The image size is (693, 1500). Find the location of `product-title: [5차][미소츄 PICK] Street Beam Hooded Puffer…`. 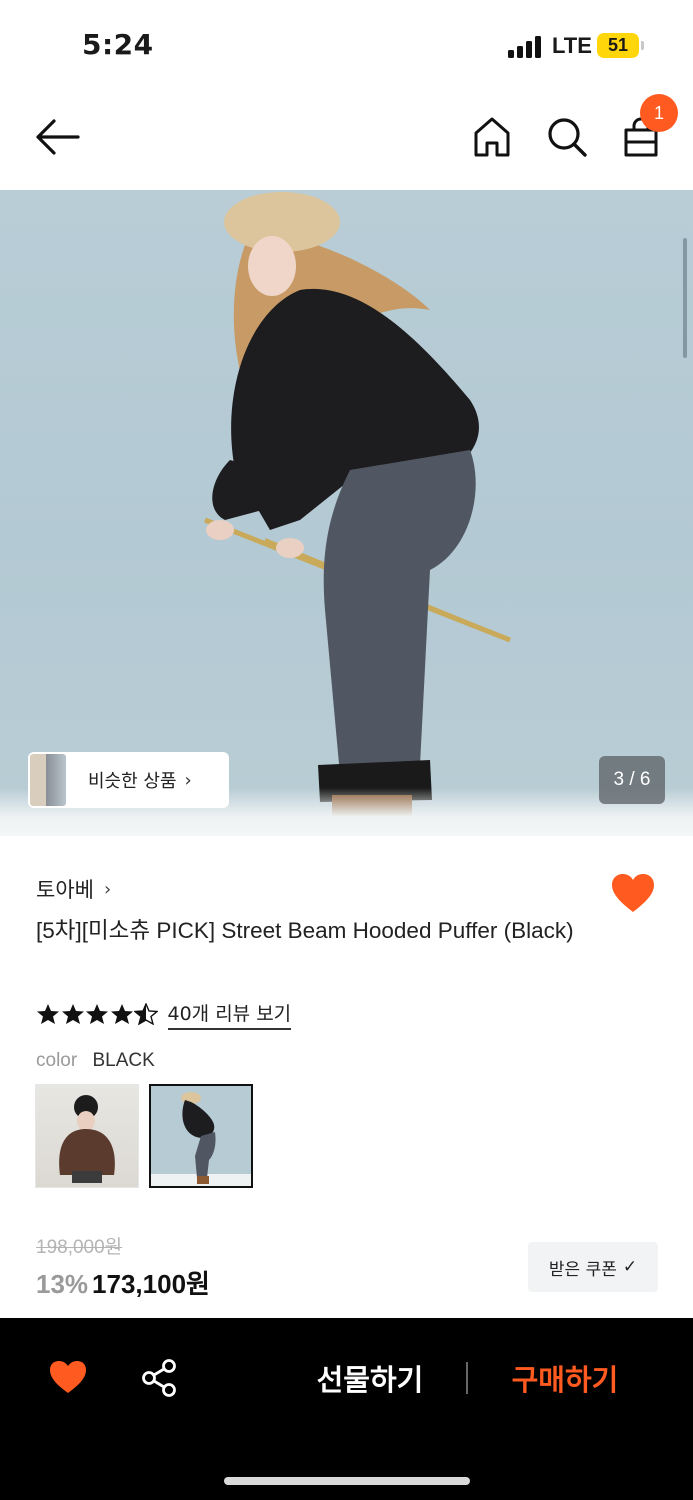

product-title: [5차][미소츄 PICK] Street Beam Hooded Puffer… is located at coordinates (305, 930).